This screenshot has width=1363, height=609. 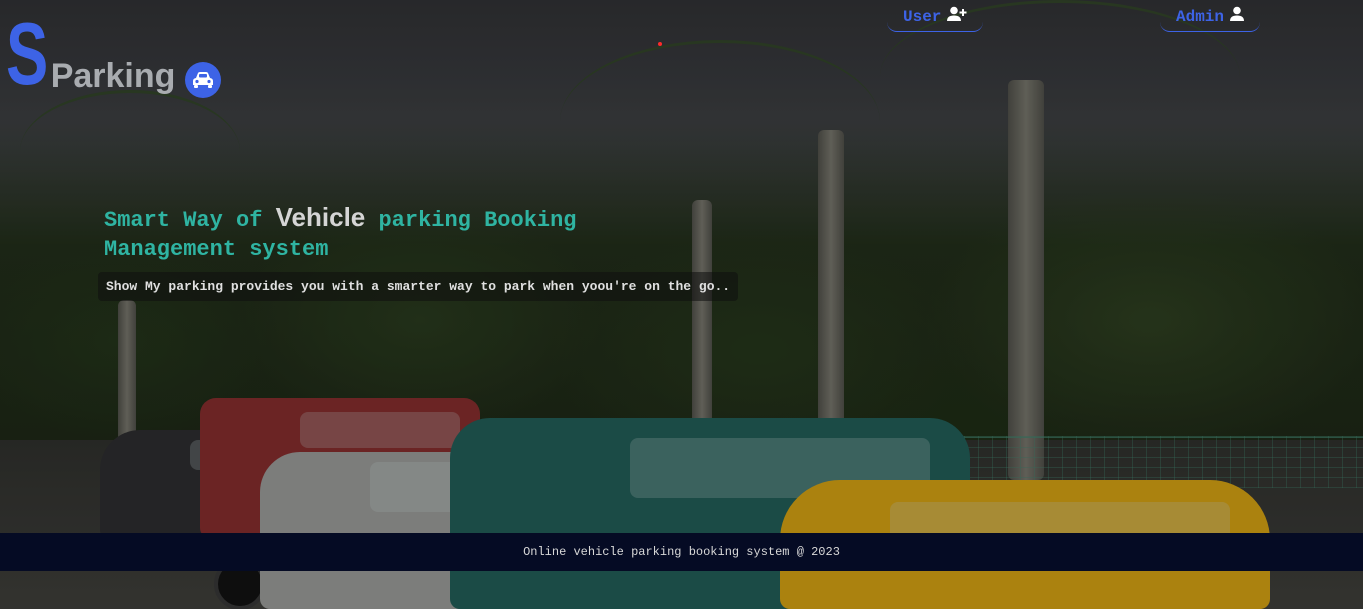 I want to click on logo-name: Parking, so click(x=113, y=76).